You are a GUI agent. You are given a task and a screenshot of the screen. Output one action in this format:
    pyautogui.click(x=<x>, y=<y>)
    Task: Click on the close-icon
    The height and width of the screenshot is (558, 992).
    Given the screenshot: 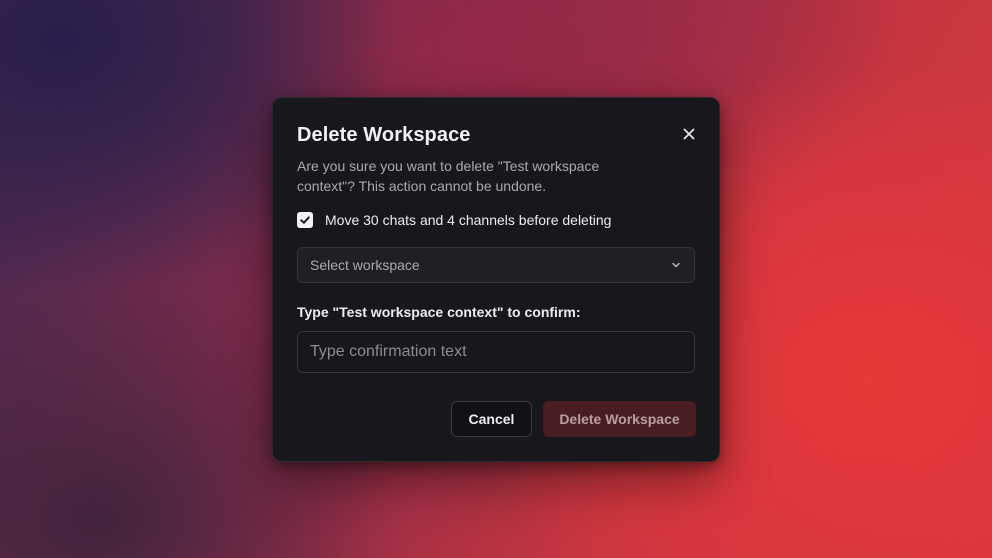 What is the action you would take?
    pyautogui.click(x=689, y=134)
    